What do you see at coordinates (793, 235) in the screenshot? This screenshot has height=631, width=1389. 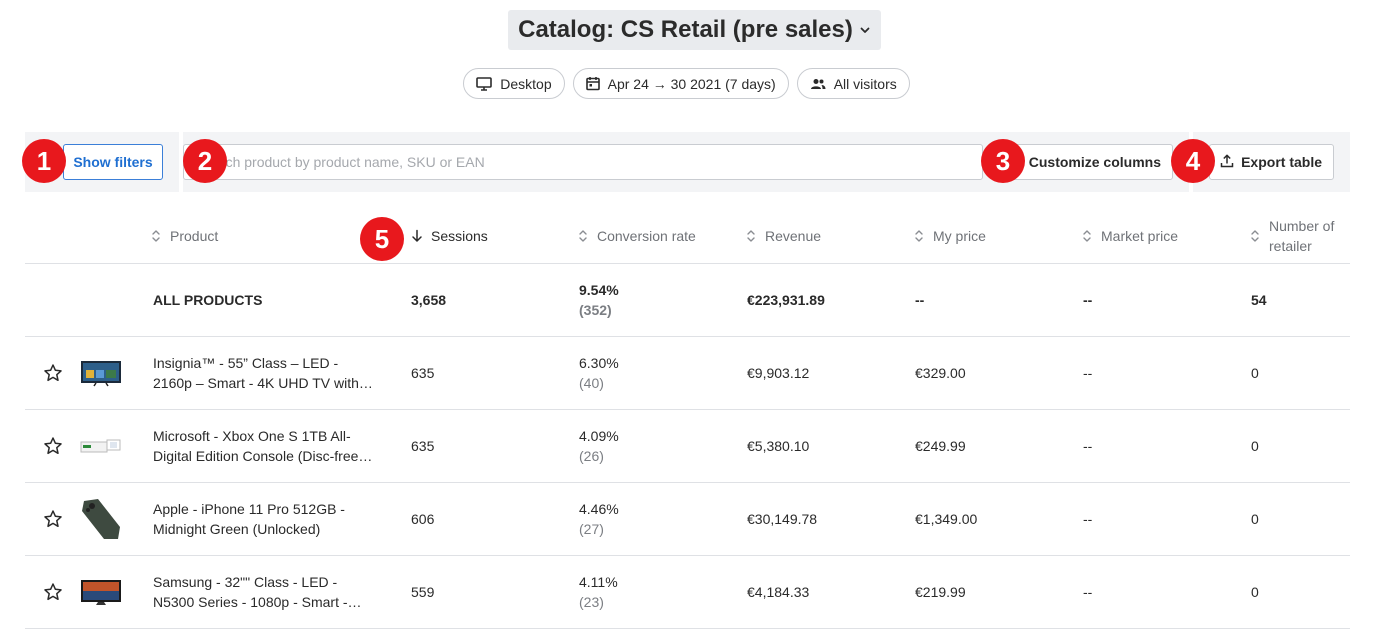 I see `column-label-revenue: Revenue` at bounding box center [793, 235].